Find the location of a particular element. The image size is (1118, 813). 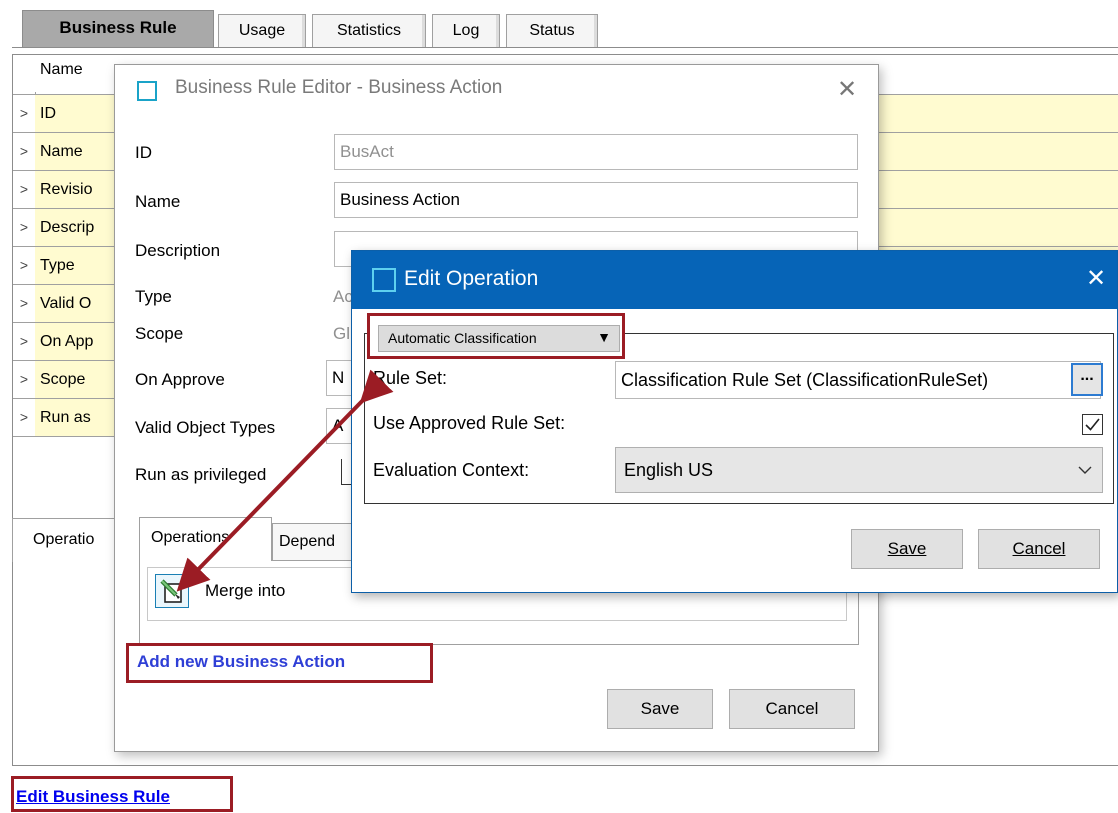

on-approve-label: On Approve is located at coordinates (180, 379).